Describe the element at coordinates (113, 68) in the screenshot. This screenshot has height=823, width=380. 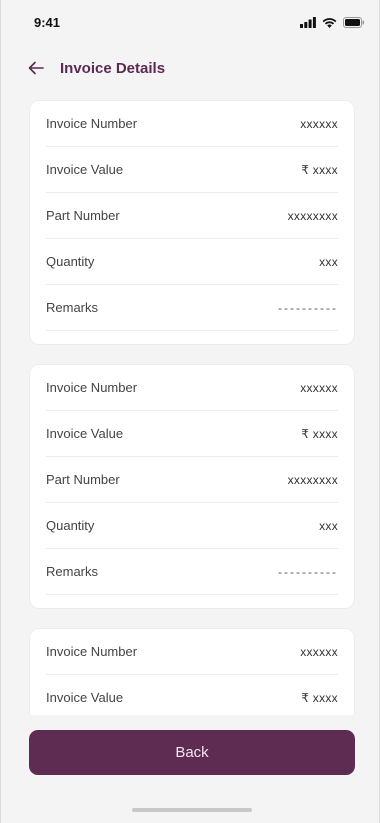
I see `page-title: Invoice Details` at that location.